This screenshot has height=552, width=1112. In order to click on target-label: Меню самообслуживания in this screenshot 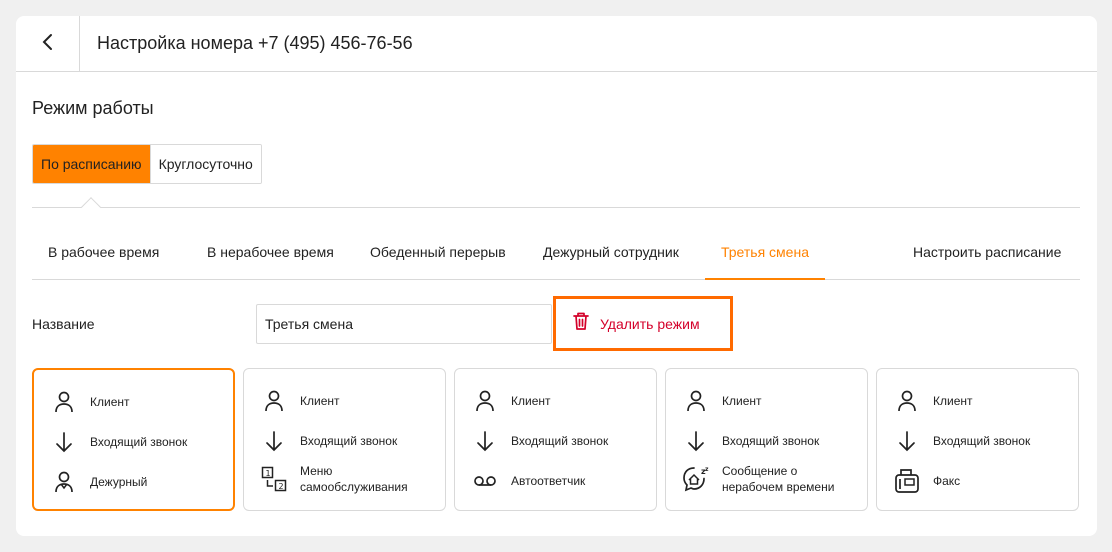, I will do `click(354, 479)`.